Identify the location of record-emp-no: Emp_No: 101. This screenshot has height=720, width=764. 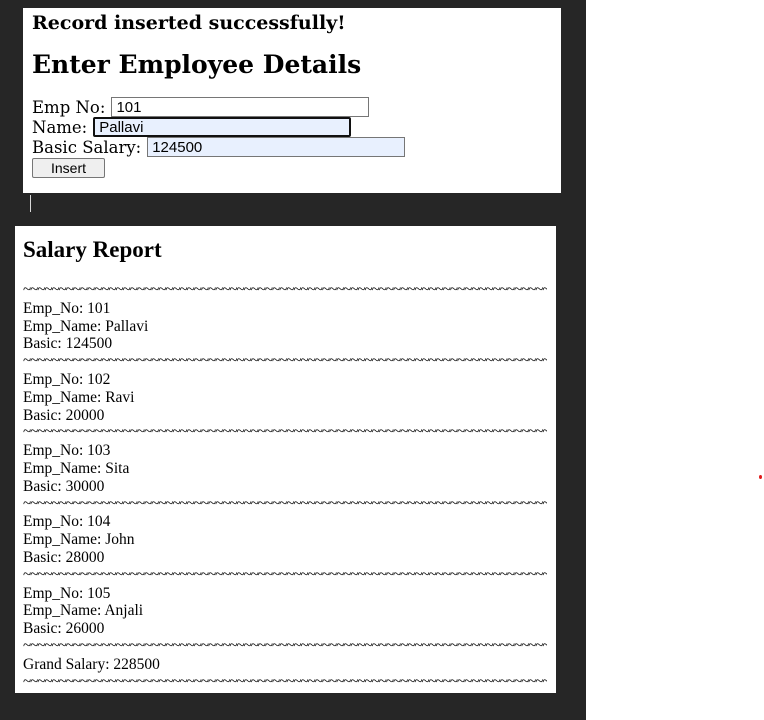
(67, 308).